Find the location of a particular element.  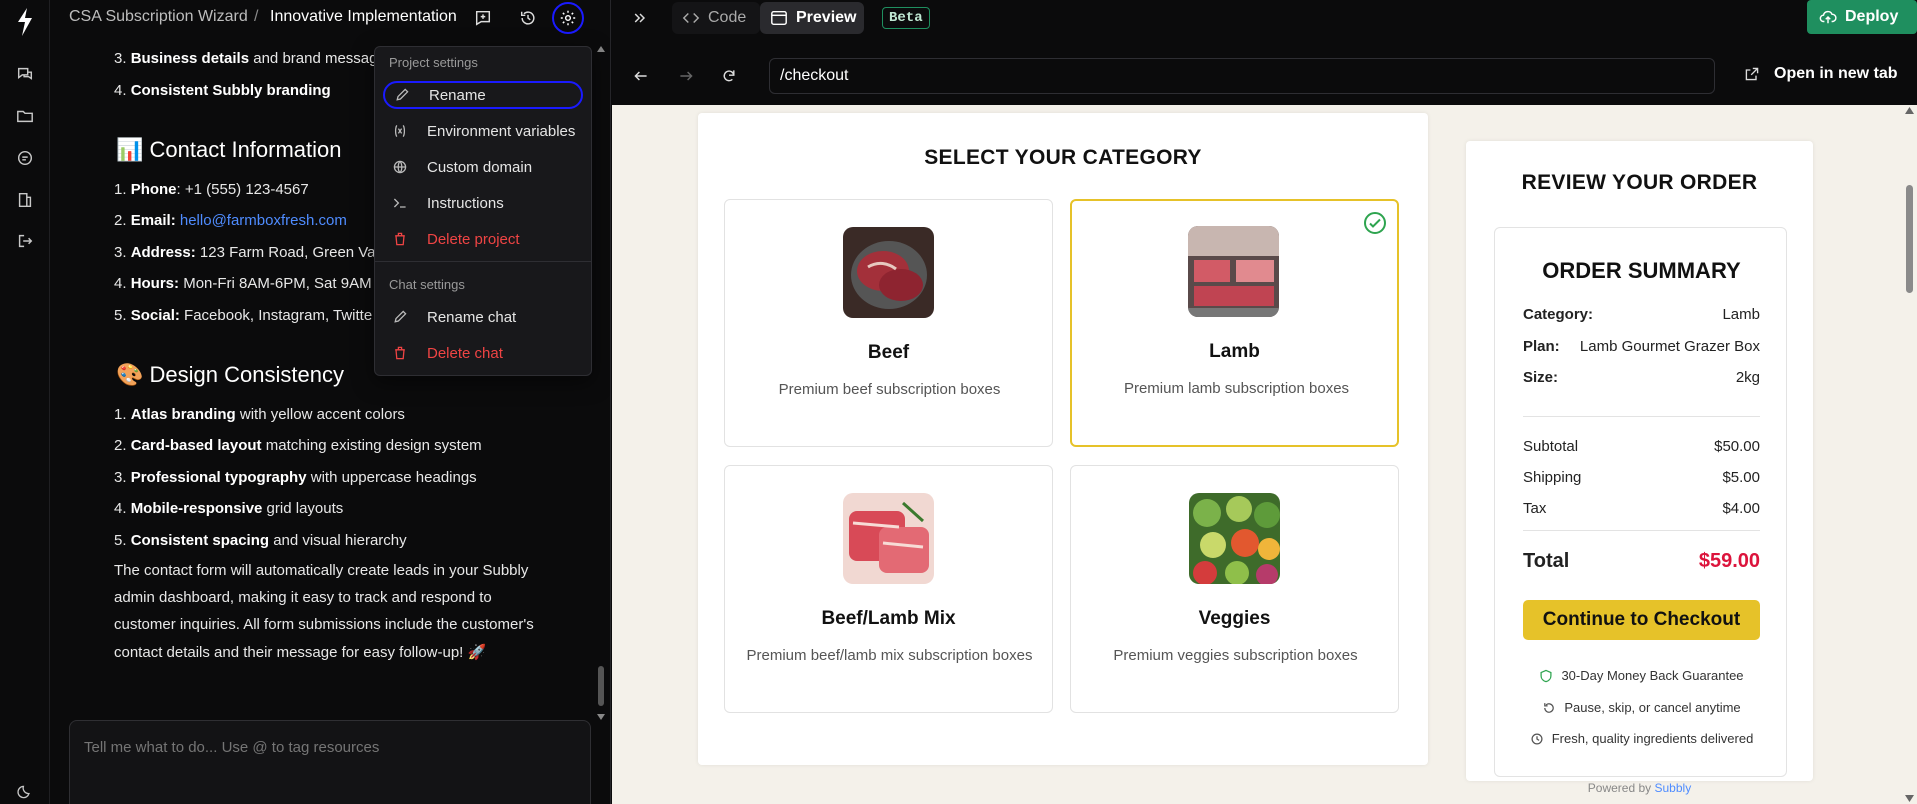

chat-line: 3. Address: 123 Farm Road, Green Val is located at coordinates (246, 252).